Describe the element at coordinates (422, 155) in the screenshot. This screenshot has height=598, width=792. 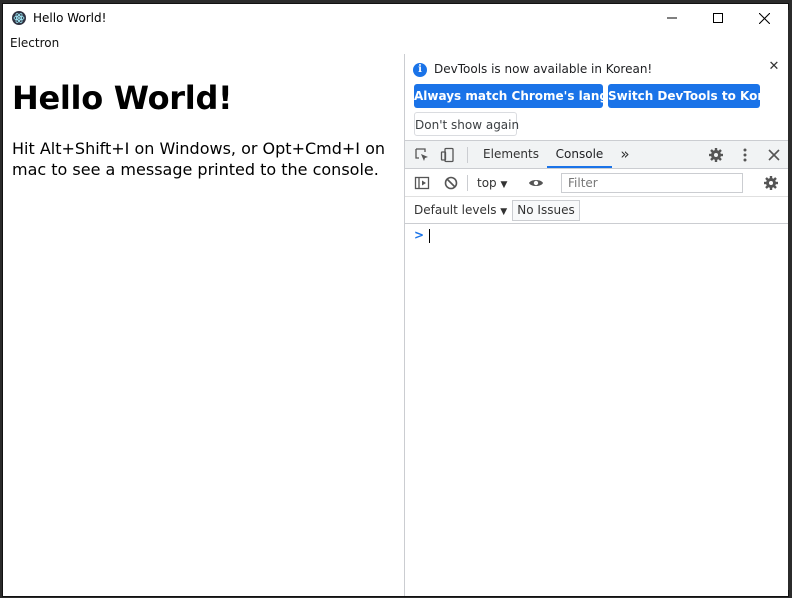
I see `inspect-element-icon` at that location.